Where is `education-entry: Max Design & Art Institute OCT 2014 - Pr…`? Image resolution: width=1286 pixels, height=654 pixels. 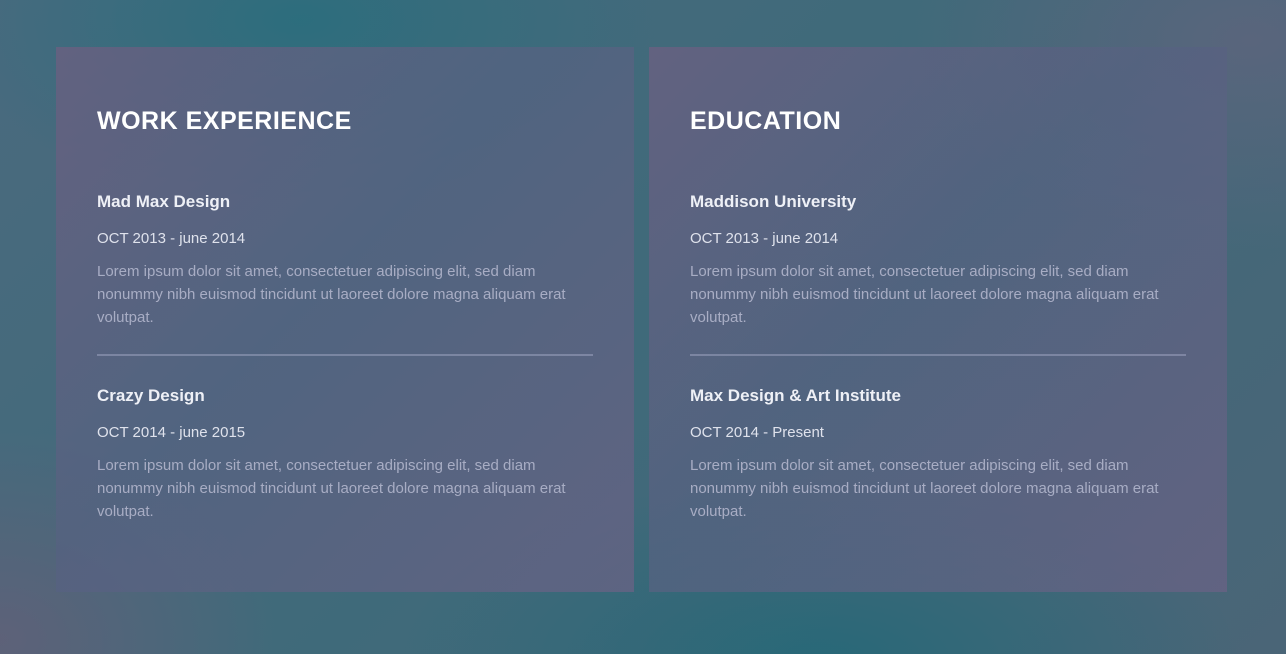 education-entry: Max Design & Art Institute OCT 2014 - Pr… is located at coordinates (938, 454).